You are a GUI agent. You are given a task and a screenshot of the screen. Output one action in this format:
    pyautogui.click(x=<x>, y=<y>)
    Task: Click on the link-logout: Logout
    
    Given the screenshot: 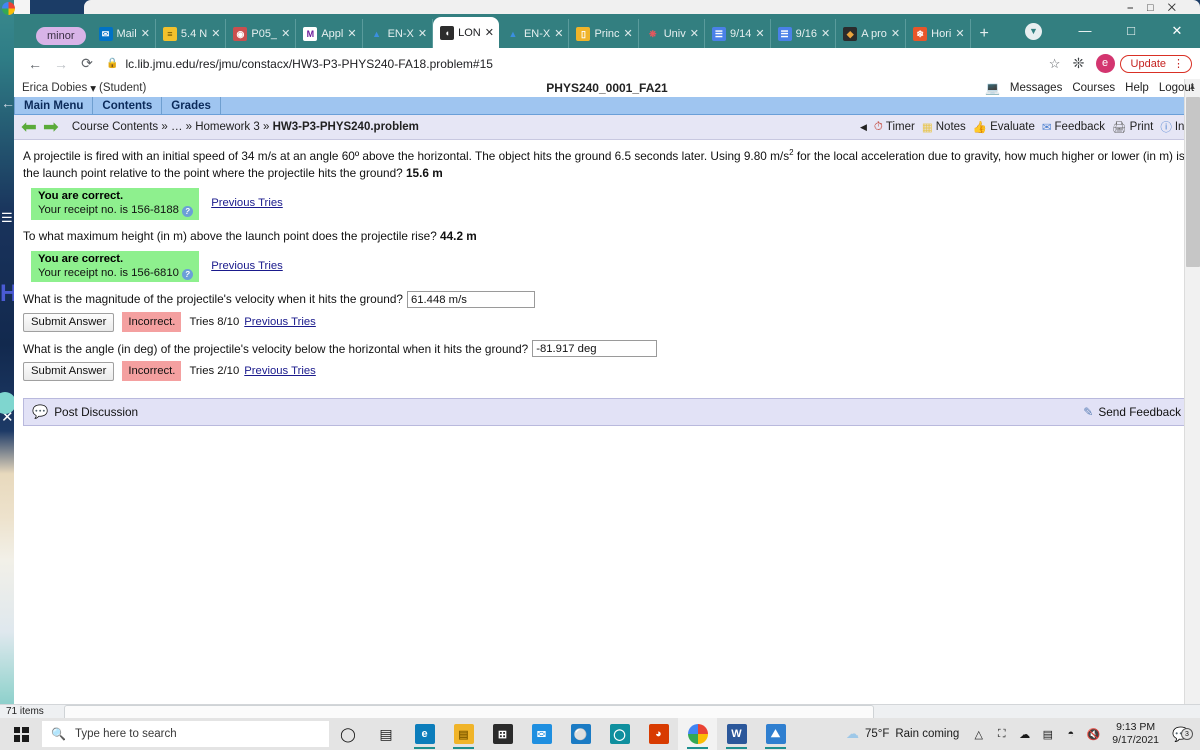 What is the action you would take?
    pyautogui.click(x=1176, y=88)
    